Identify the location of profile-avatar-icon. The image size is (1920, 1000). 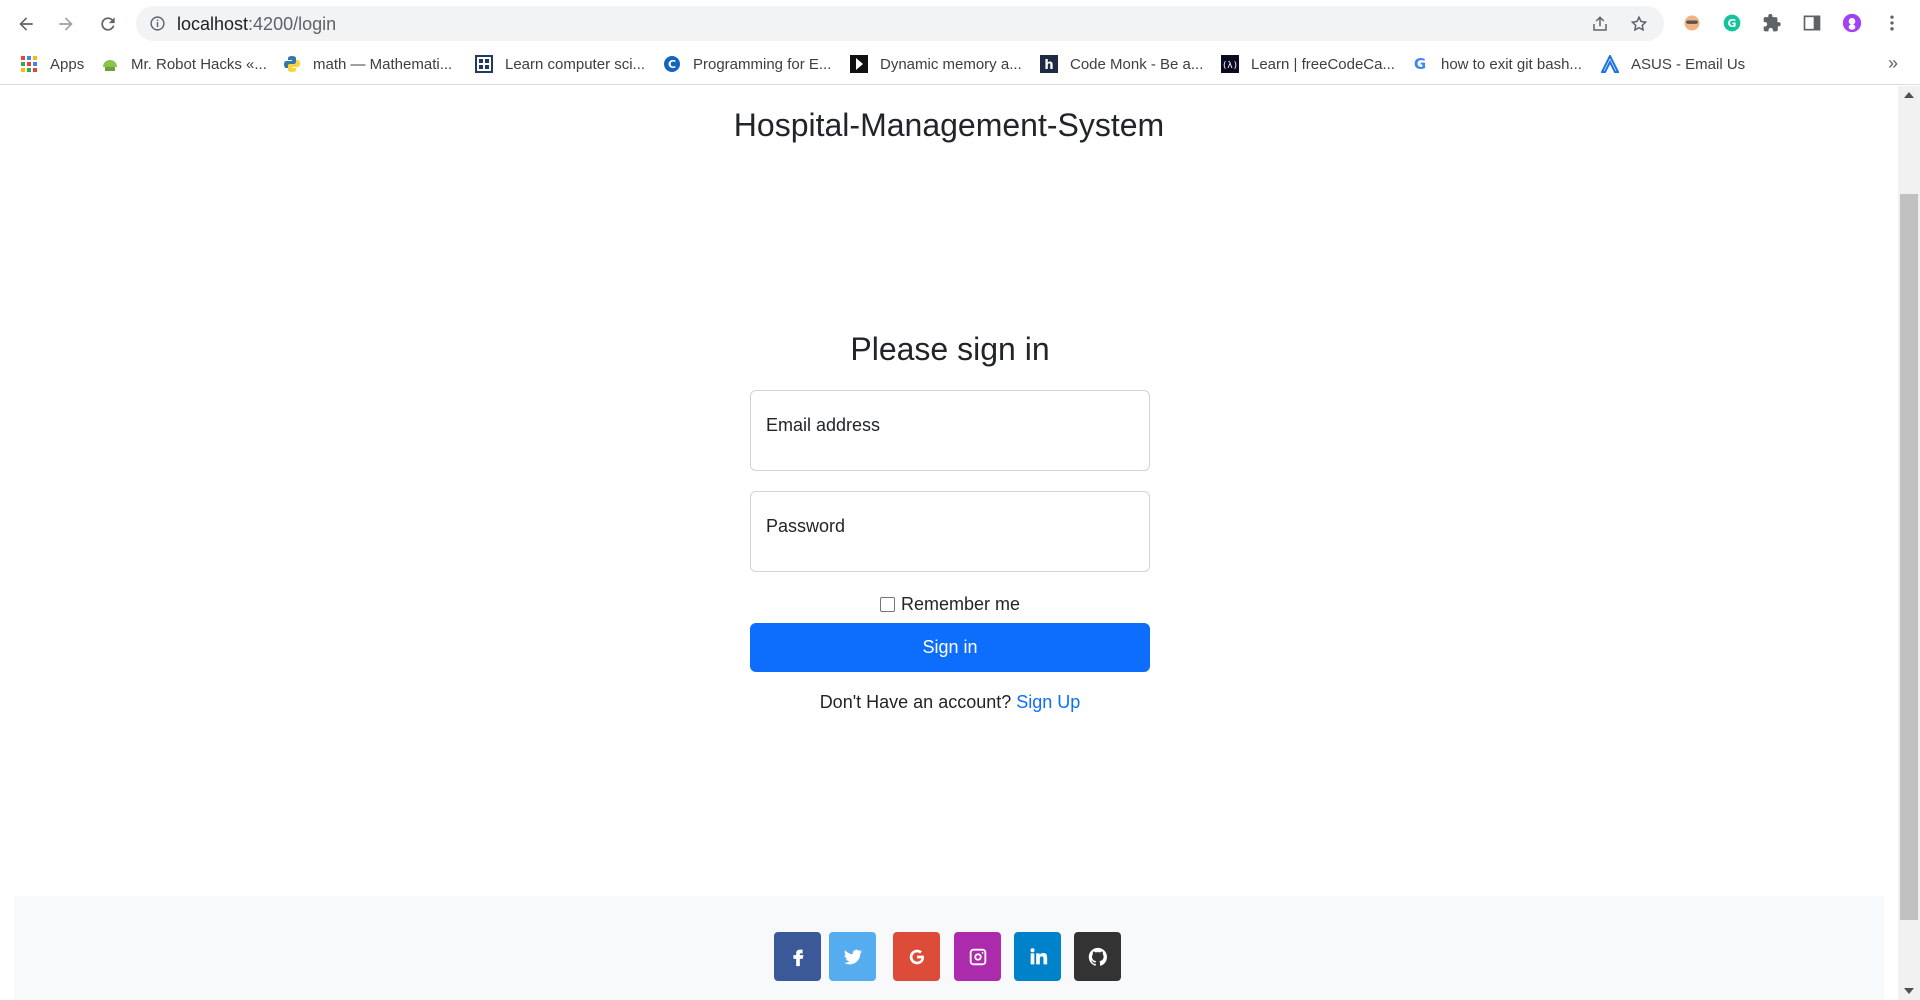
(1852, 23).